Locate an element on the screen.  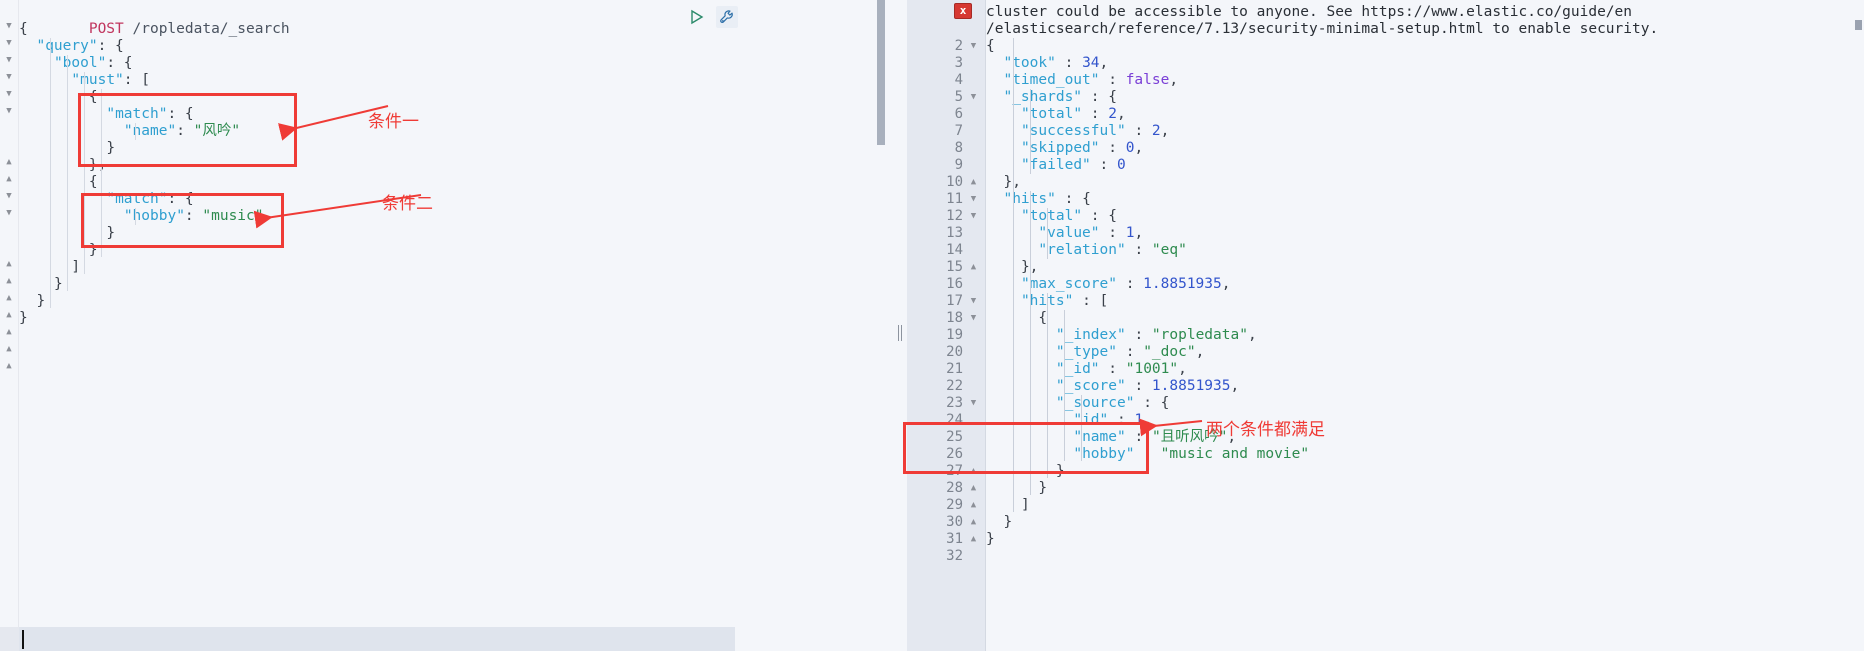
response-code-line: "_index" : "ropledata", is located at coordinates (1156, 335).